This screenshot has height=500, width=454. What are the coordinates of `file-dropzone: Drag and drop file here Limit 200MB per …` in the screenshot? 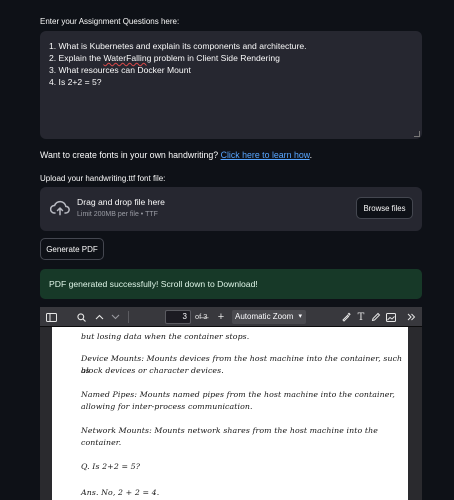 It's located at (231, 209).